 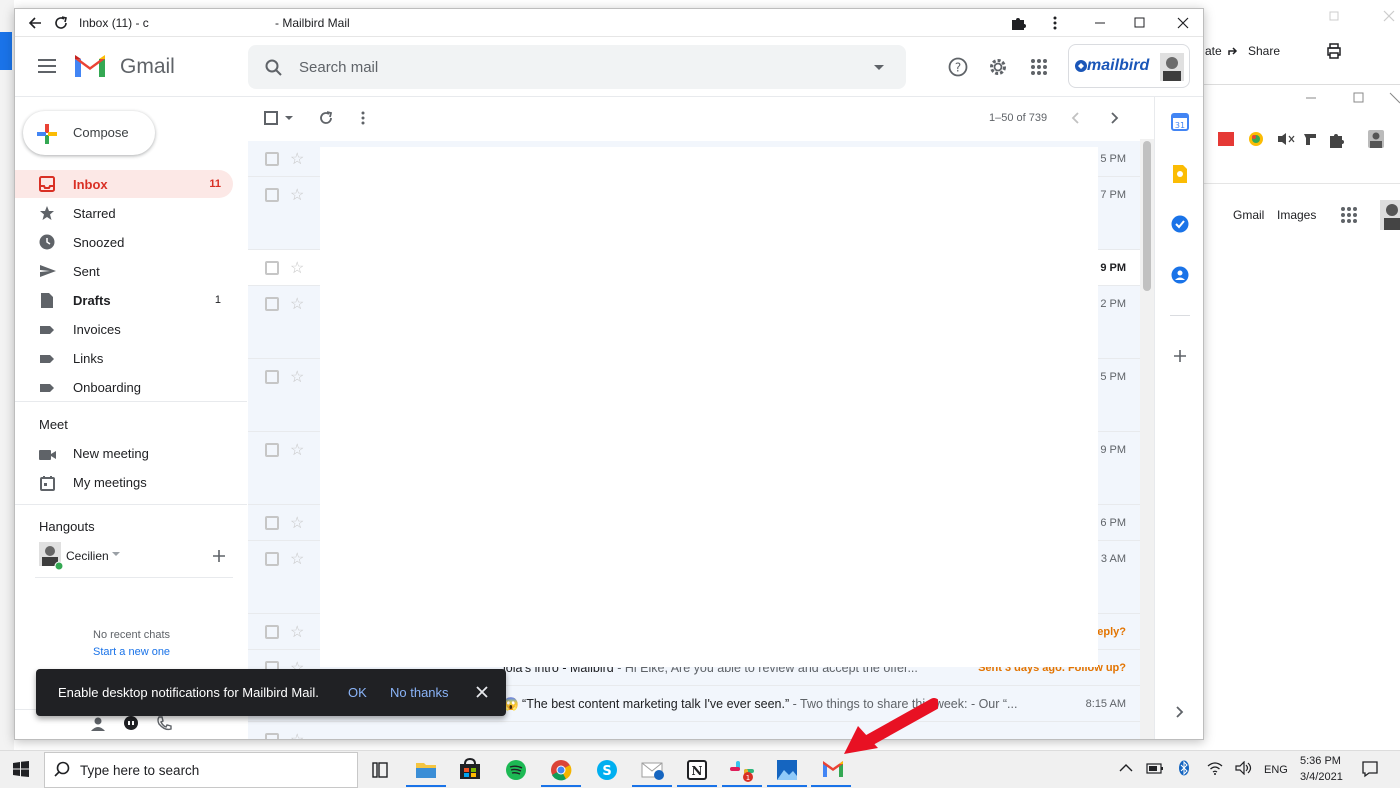 I want to click on taskbar-app-notion: N, so click(x=697, y=770).